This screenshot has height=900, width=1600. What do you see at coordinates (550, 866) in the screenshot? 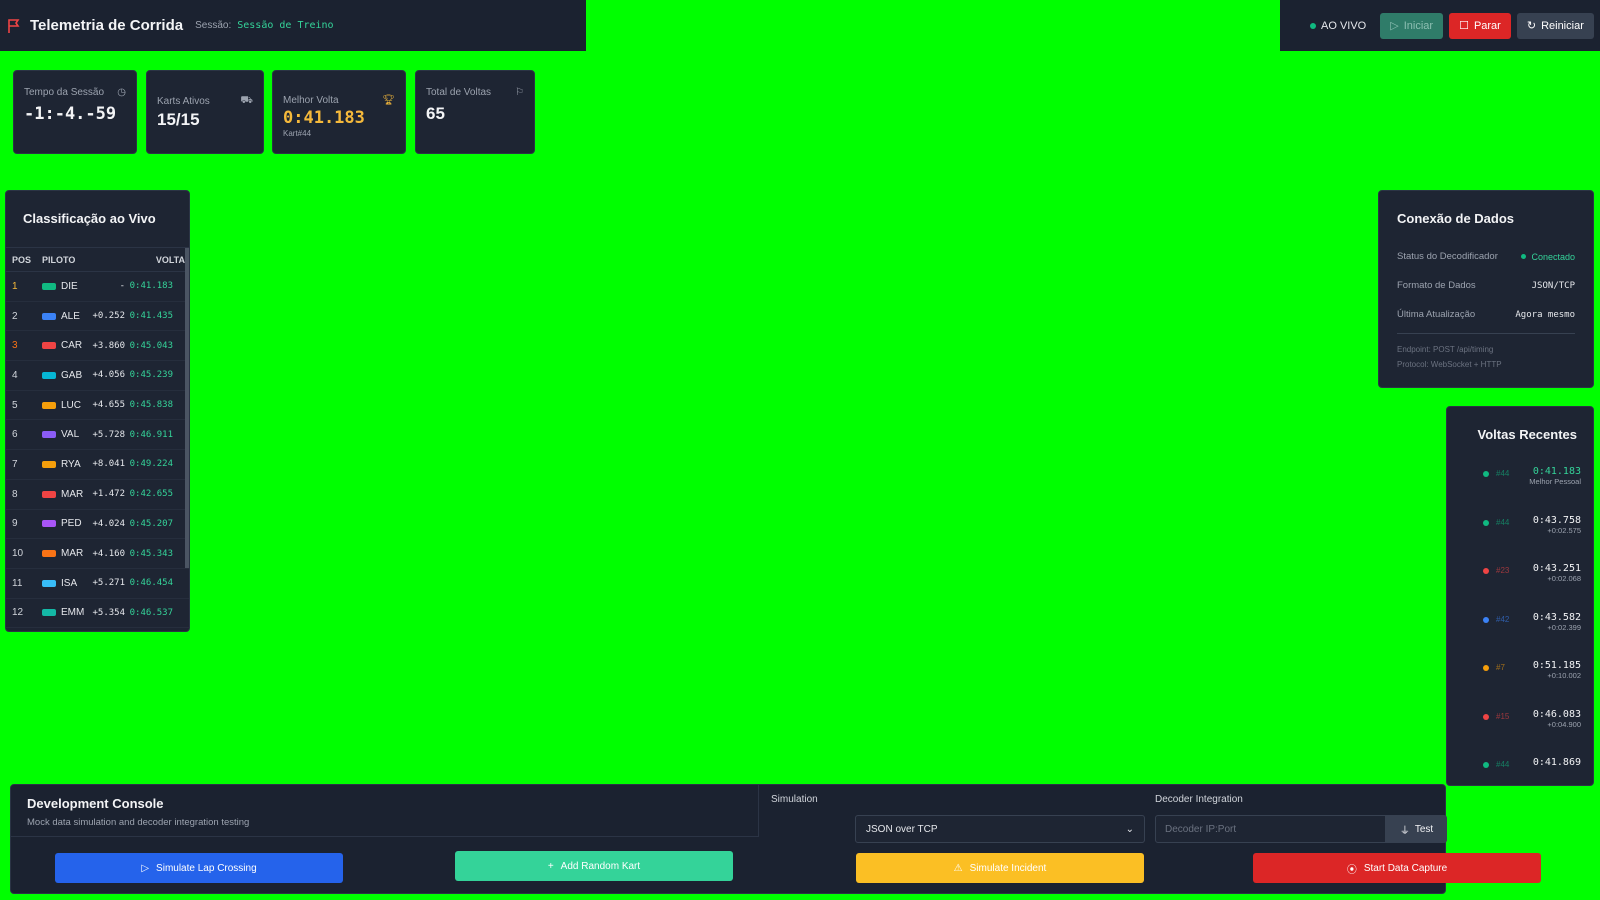
I see `plus-icon: +` at bounding box center [550, 866].